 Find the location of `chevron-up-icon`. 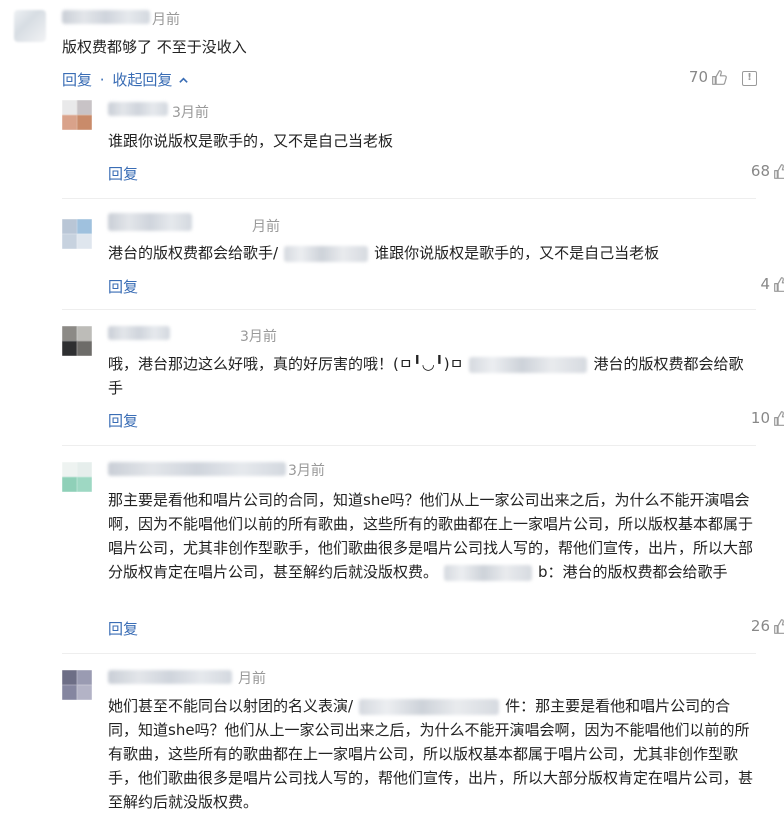

chevron-up-icon is located at coordinates (183, 80).